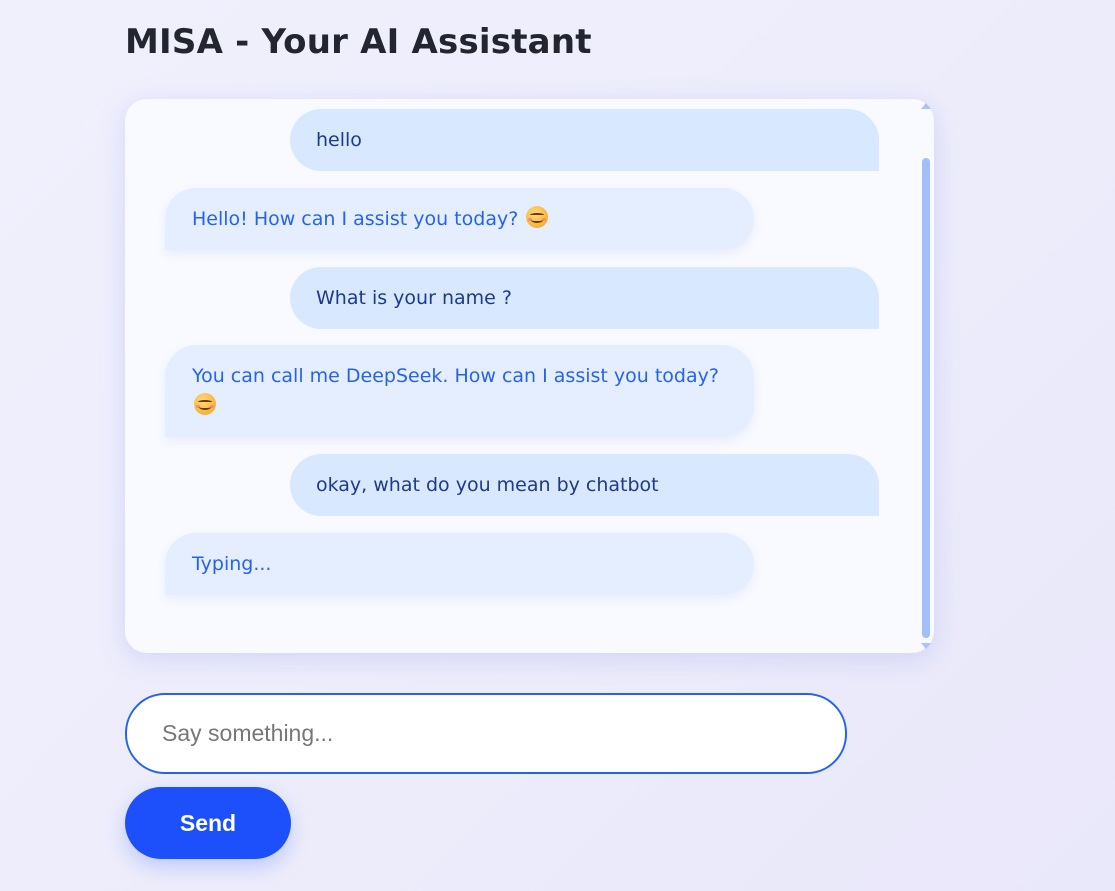 Image resolution: width=1115 pixels, height=891 pixels. Describe the element at coordinates (486, 733) in the screenshot. I see `message-input` at that location.